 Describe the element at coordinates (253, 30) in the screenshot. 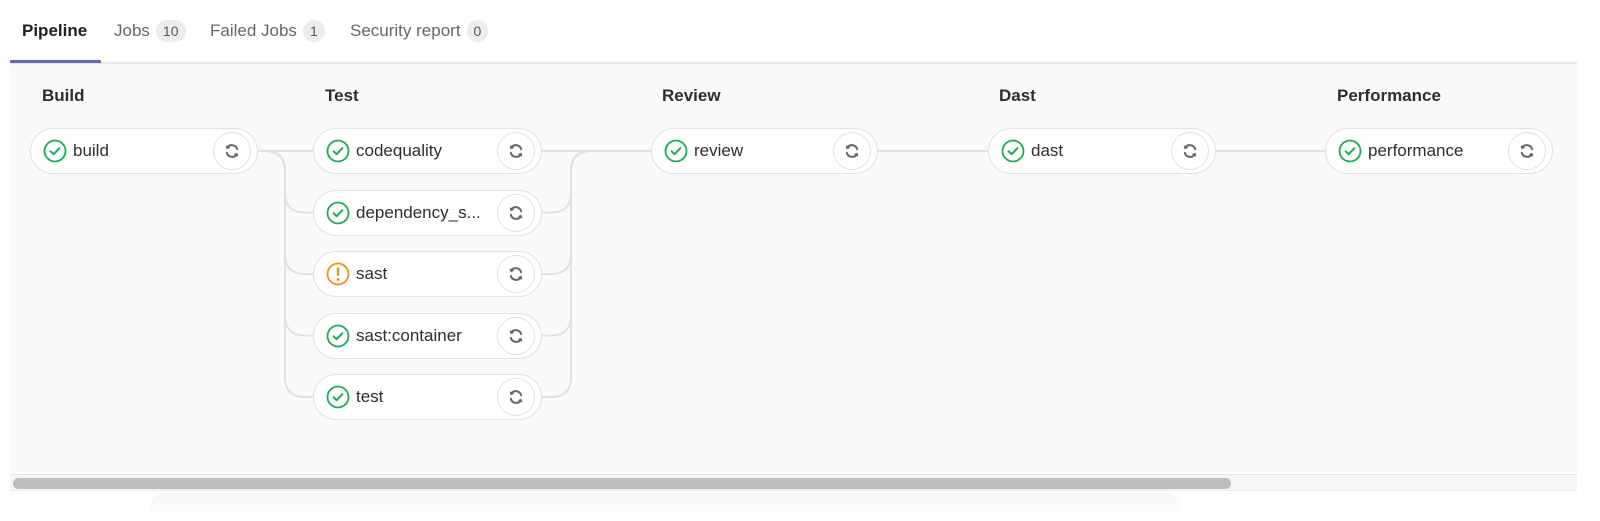

I see `tab-failed-jobs-label: Failed Jobs` at that location.